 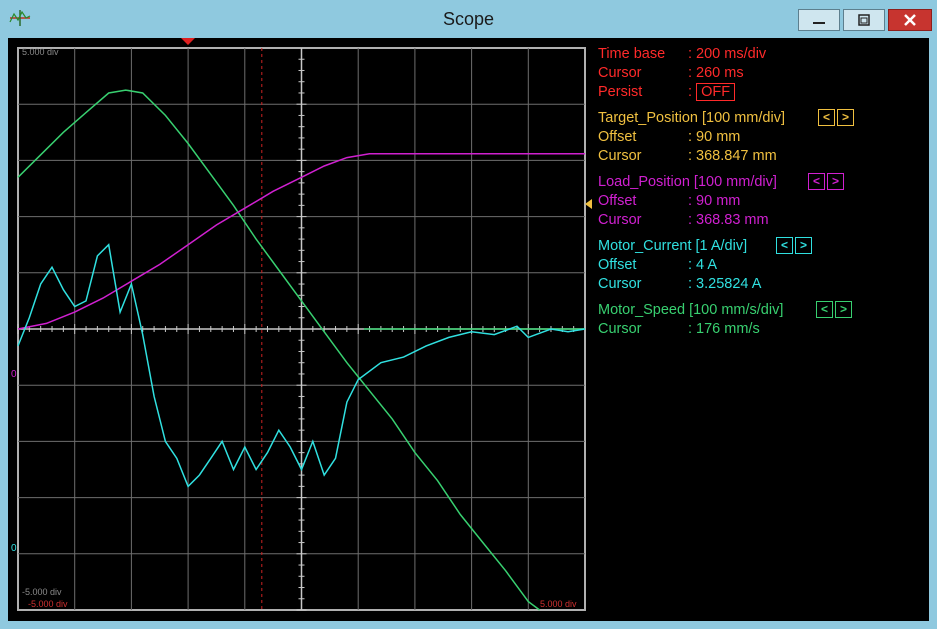 What do you see at coordinates (620, 92) in the screenshot?
I see `persist-label: Persist` at bounding box center [620, 92].